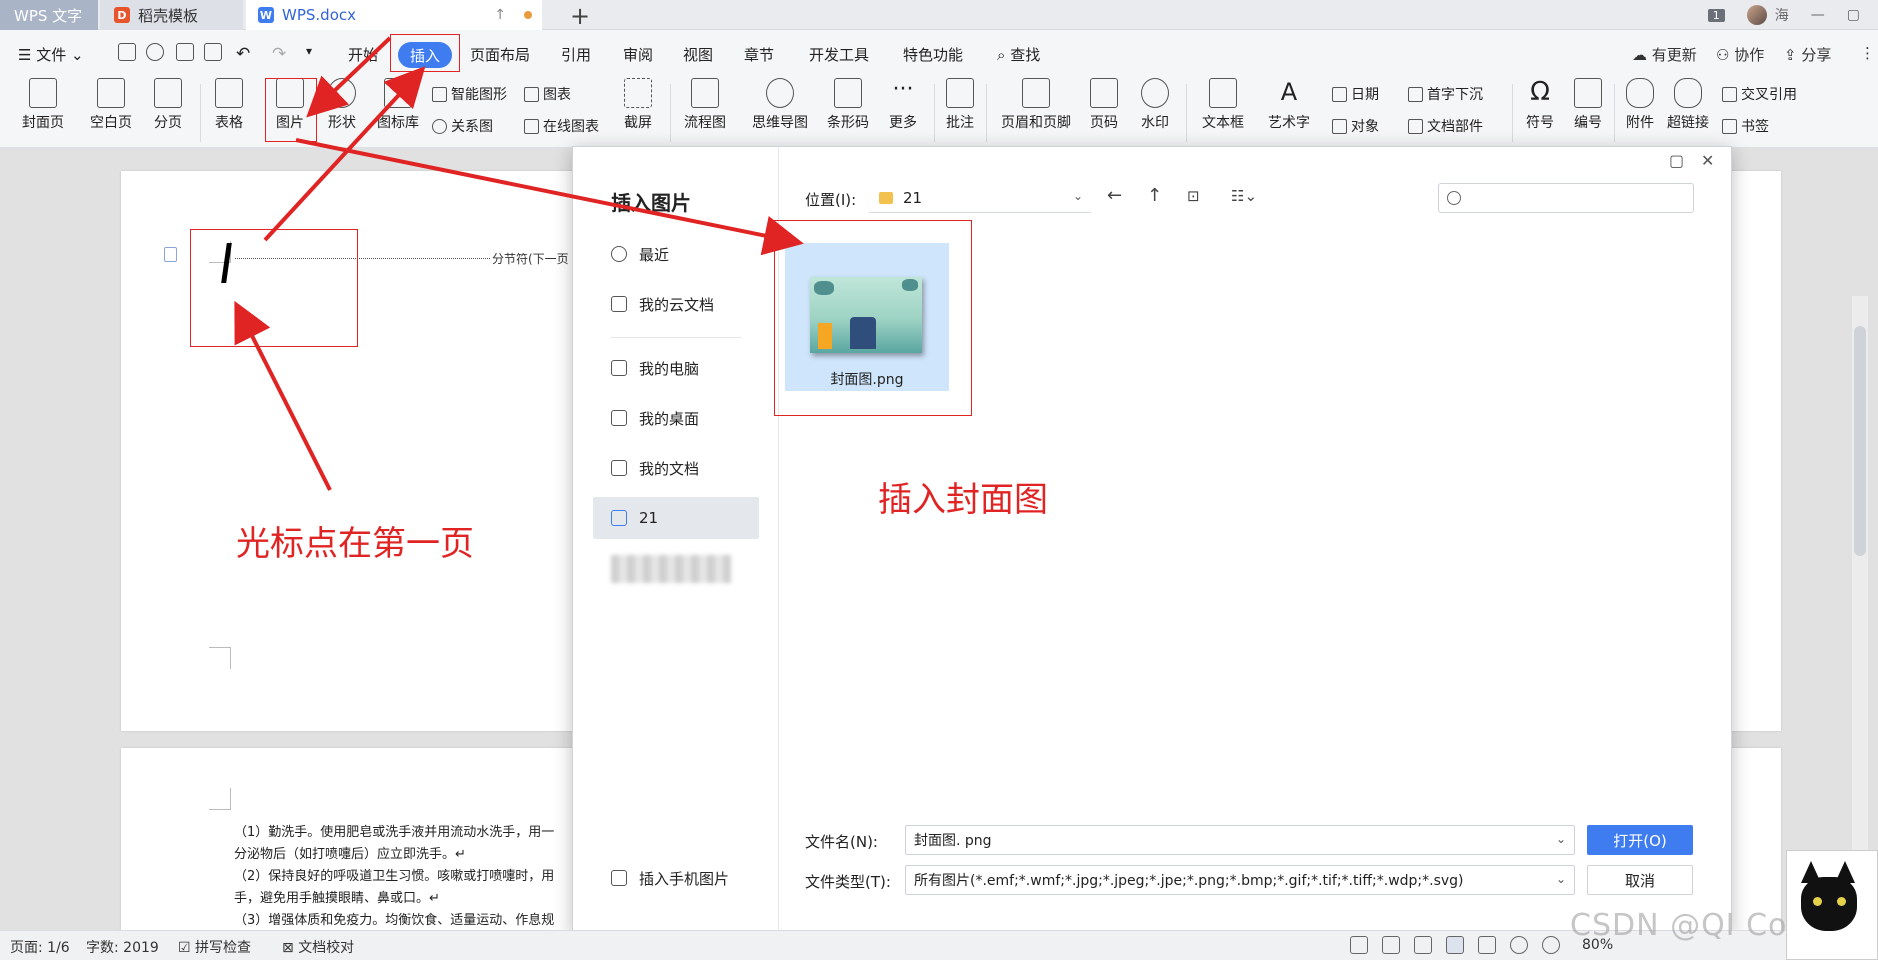  What do you see at coordinates (759, 54) in the screenshot?
I see `menu-chapter: 章节` at bounding box center [759, 54].